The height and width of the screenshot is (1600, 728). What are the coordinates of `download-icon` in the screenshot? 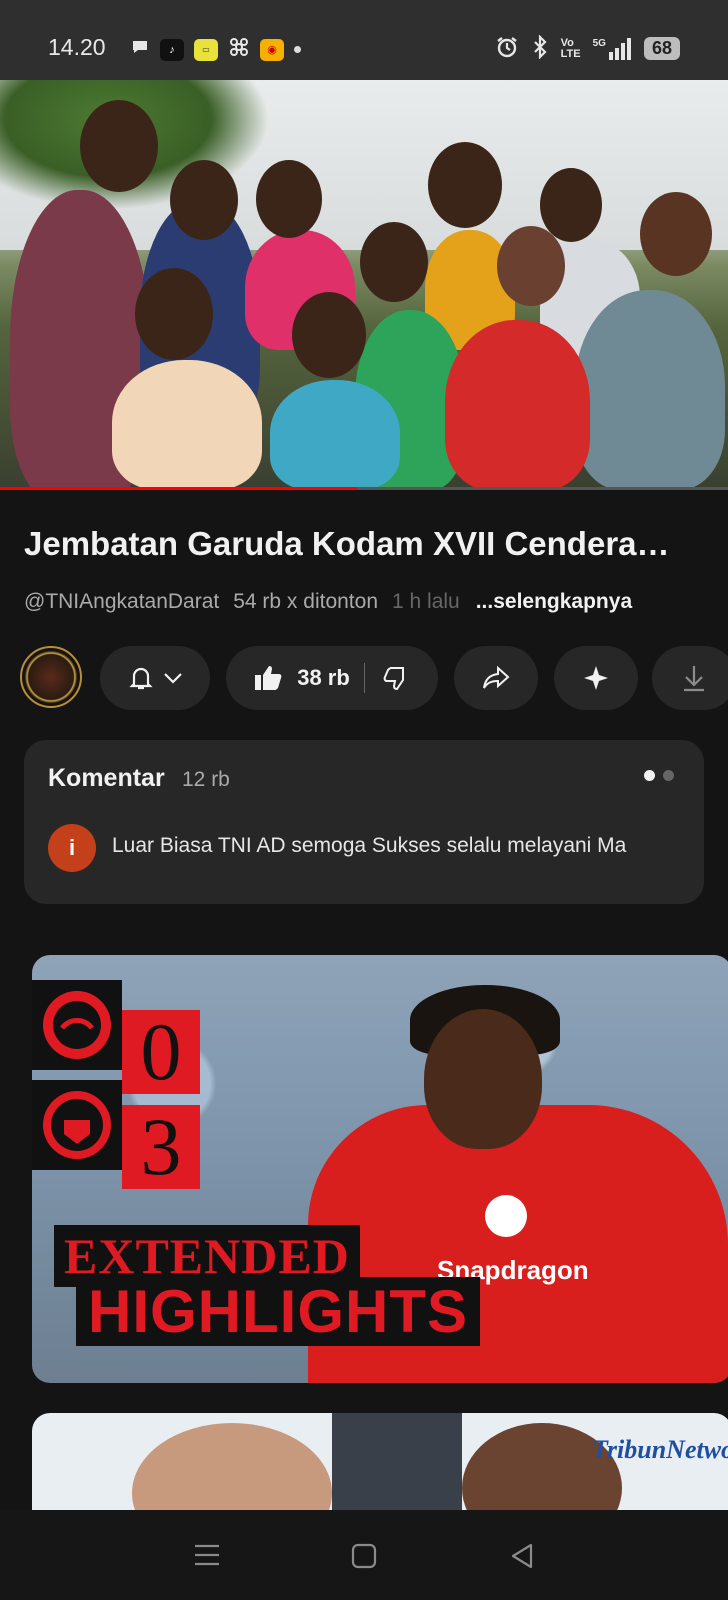 It's located at (694, 678).